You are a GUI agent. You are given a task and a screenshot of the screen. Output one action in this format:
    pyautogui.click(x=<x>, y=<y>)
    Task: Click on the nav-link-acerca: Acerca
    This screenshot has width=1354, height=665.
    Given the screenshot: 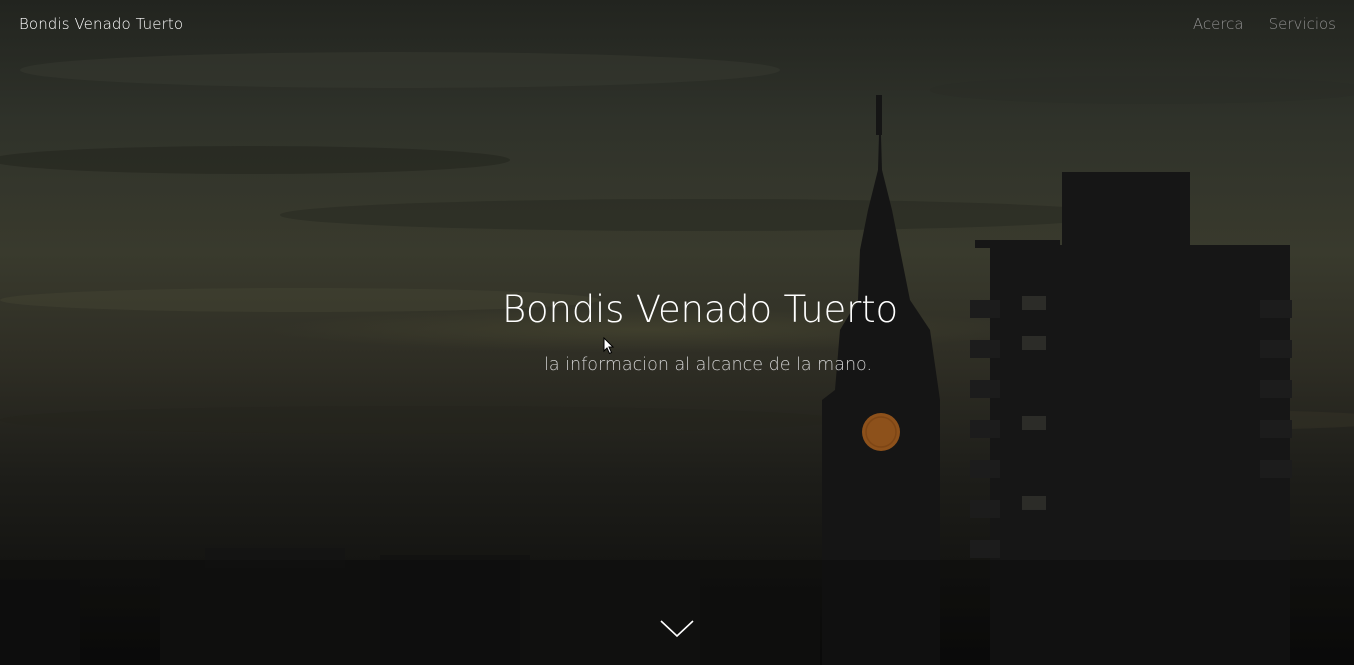 What is the action you would take?
    pyautogui.click(x=1218, y=24)
    